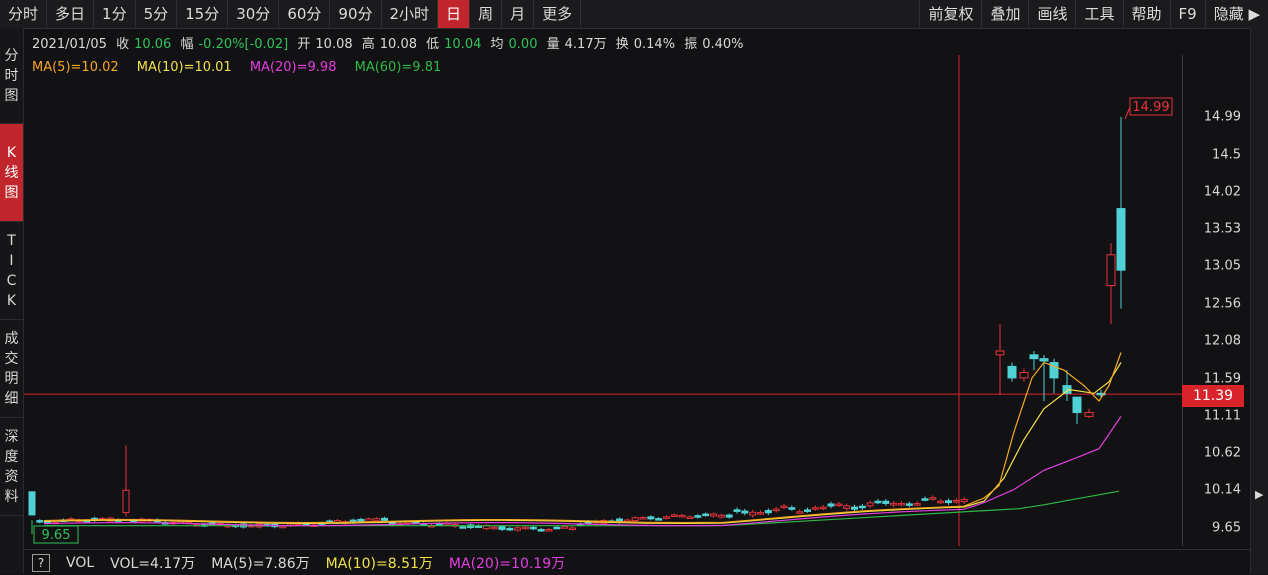 The height and width of the screenshot is (575, 1268). Describe the element at coordinates (410, 14) in the screenshot. I see `period-tab-8: 2小时` at that location.